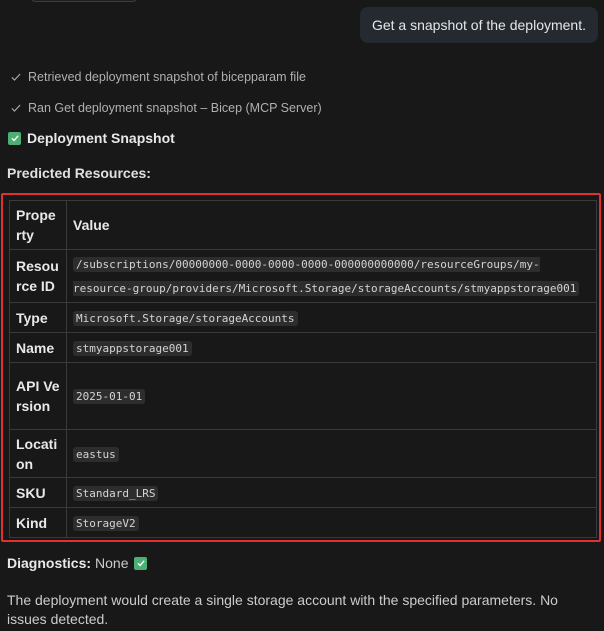 This screenshot has height=631, width=604. Describe the element at coordinates (38, 276) in the screenshot. I see `row-key: Resource ID` at that location.